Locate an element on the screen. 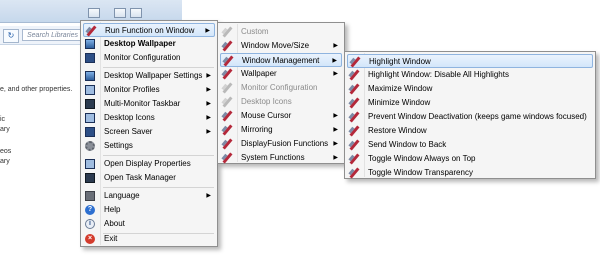 The height and width of the screenshot is (261, 600). refresh-button: ↻ is located at coordinates (11, 36).